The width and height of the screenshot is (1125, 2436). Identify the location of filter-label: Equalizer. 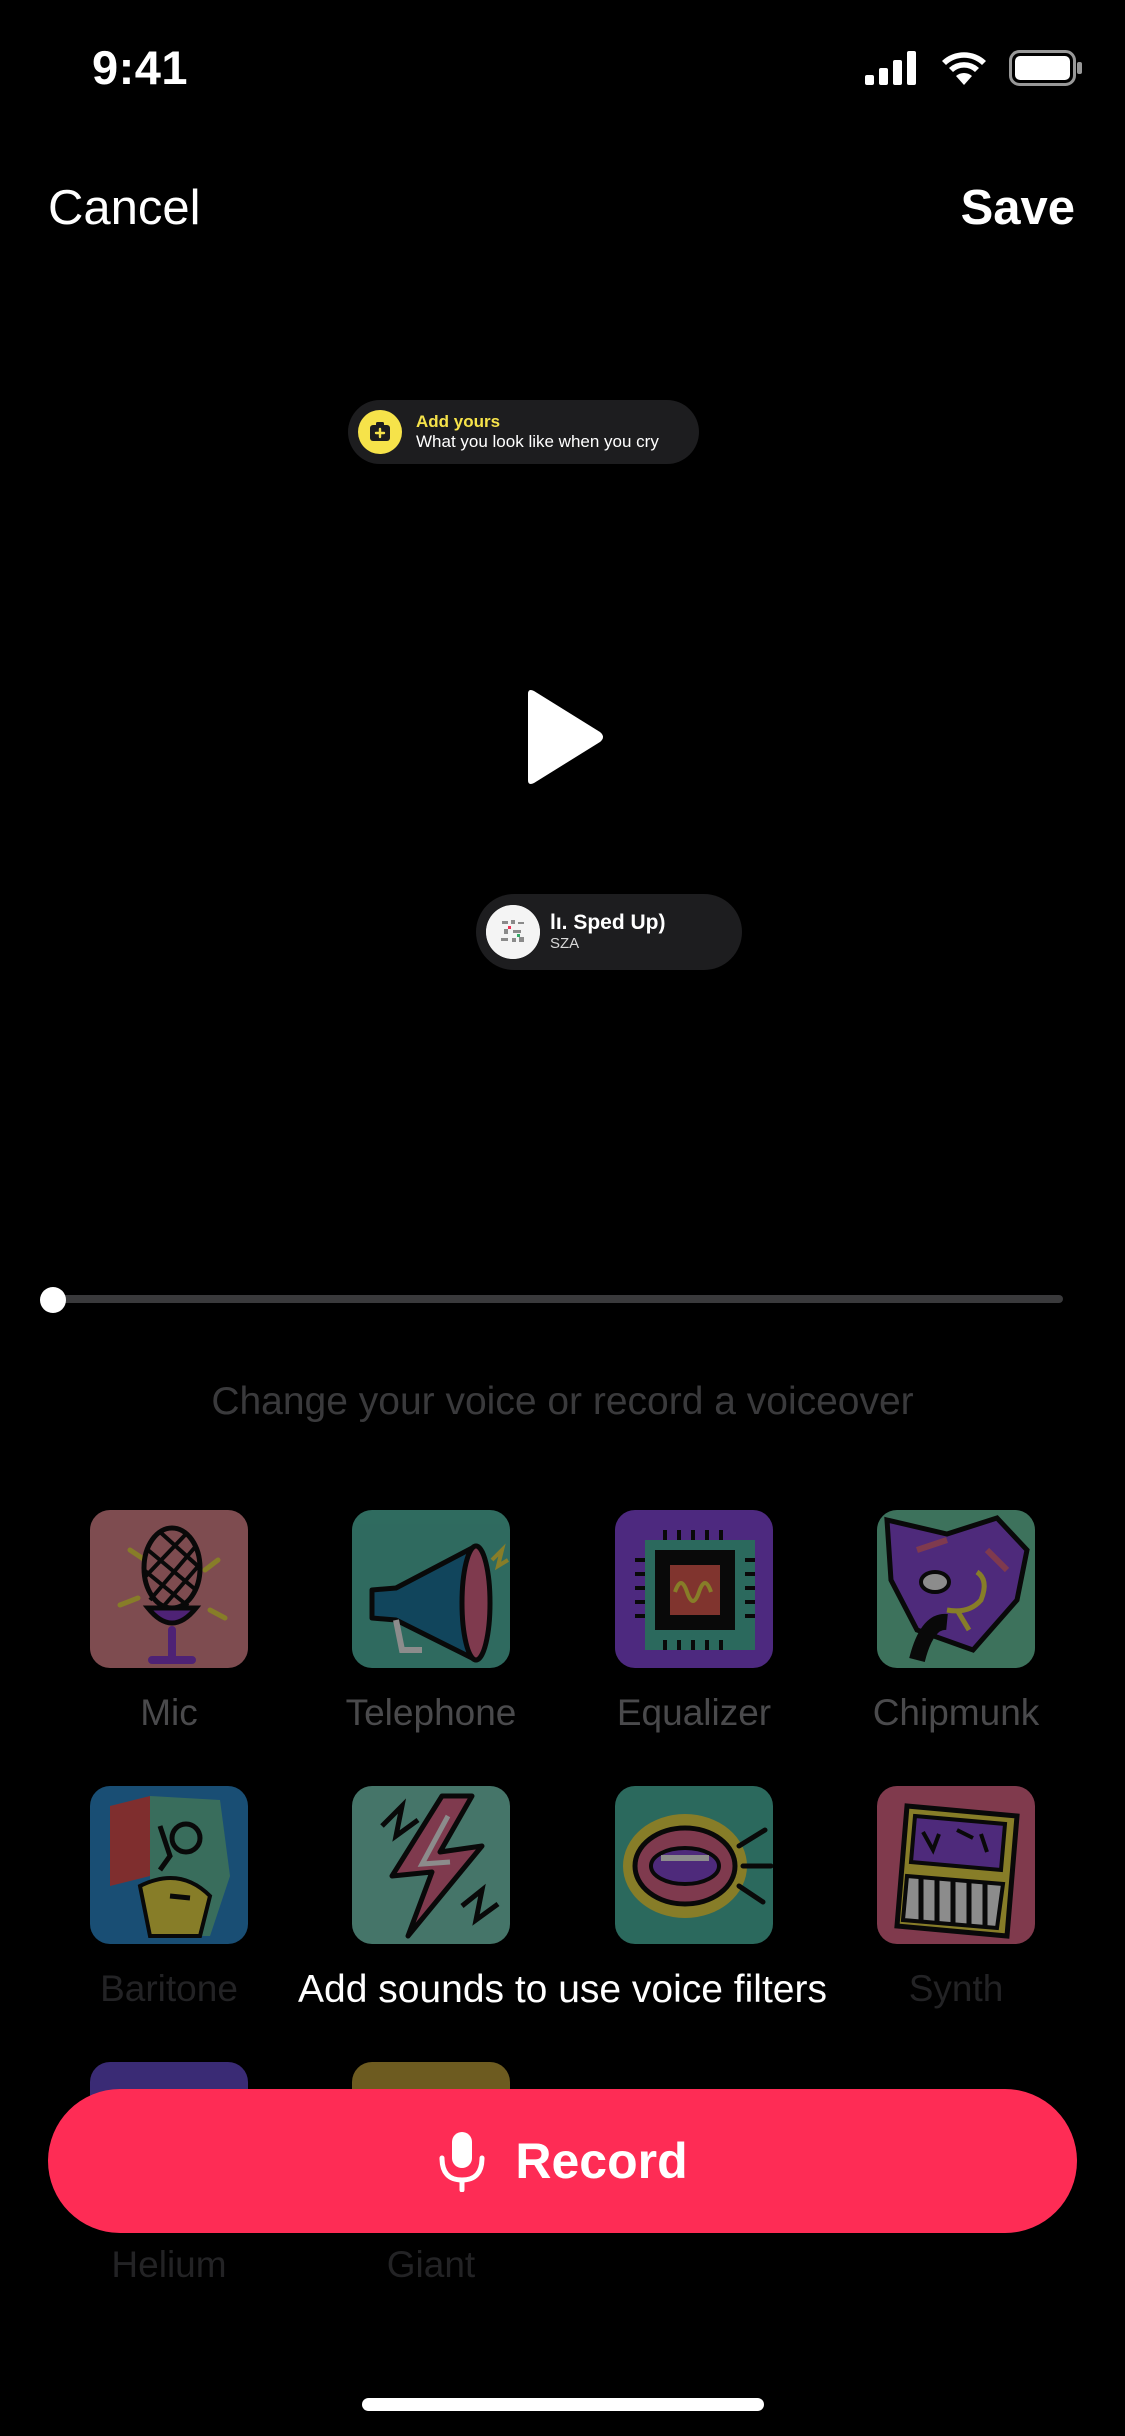
(694, 1712).